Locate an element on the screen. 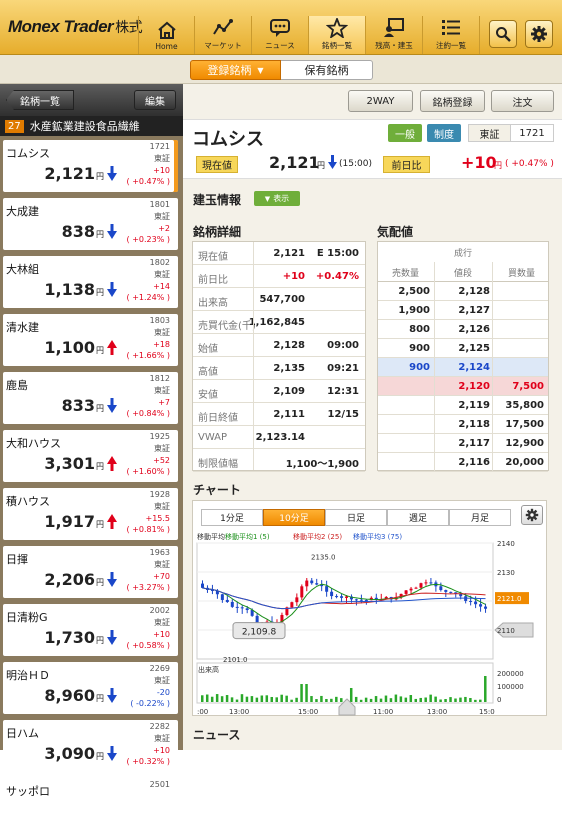 The width and height of the screenshot is (562, 830). detail-label: 売買代金(千) is located at coordinates (227, 326).